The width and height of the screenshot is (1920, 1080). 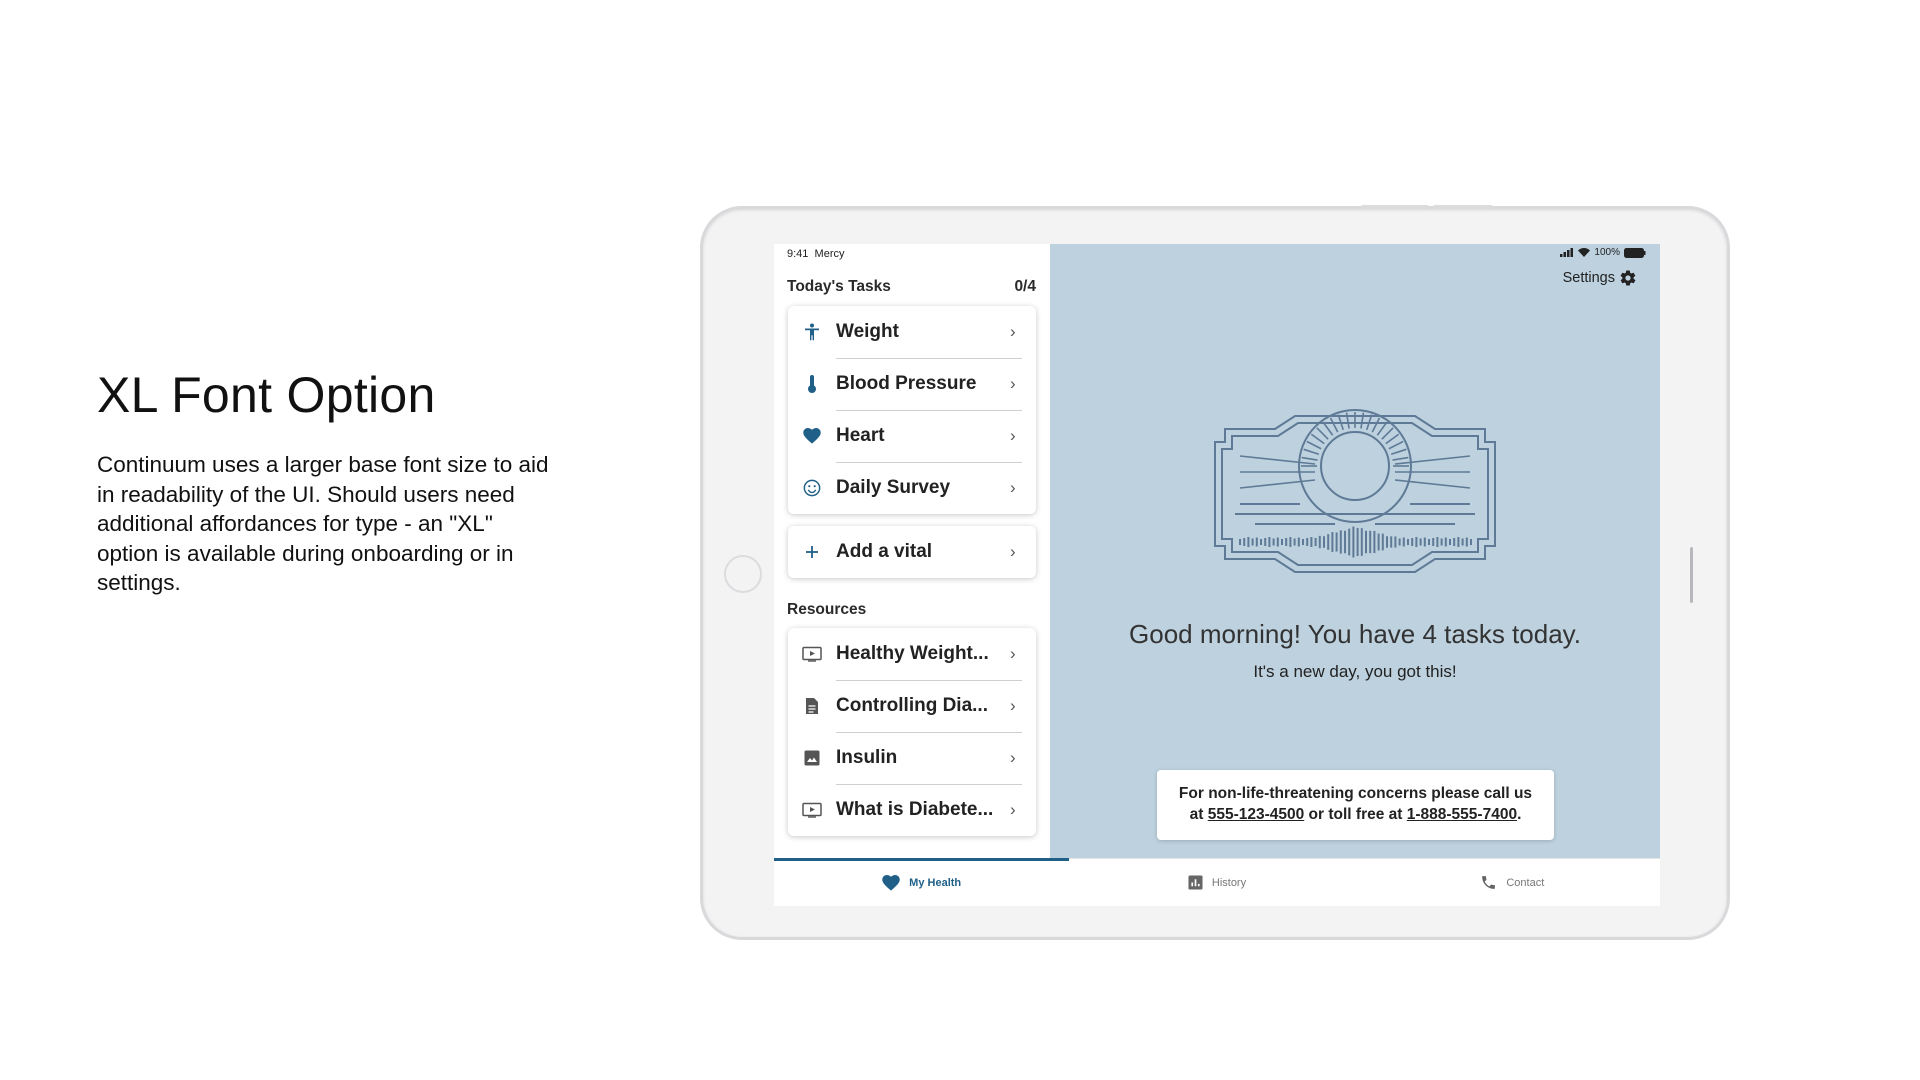 I want to click on slide-title: XL Font Option, so click(x=266, y=395).